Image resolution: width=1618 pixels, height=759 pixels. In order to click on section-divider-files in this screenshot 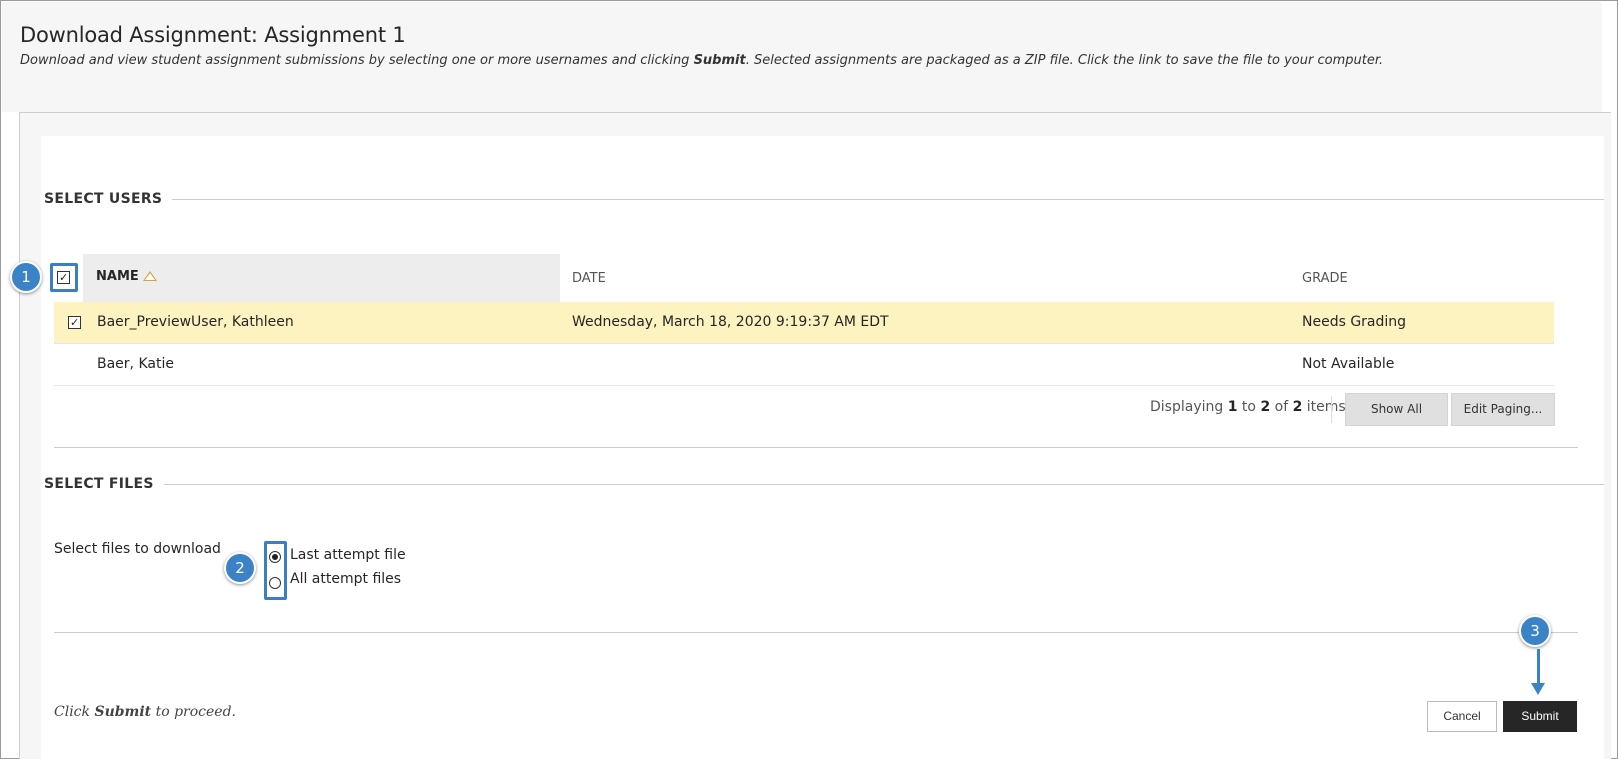, I will do `click(870, 484)`.